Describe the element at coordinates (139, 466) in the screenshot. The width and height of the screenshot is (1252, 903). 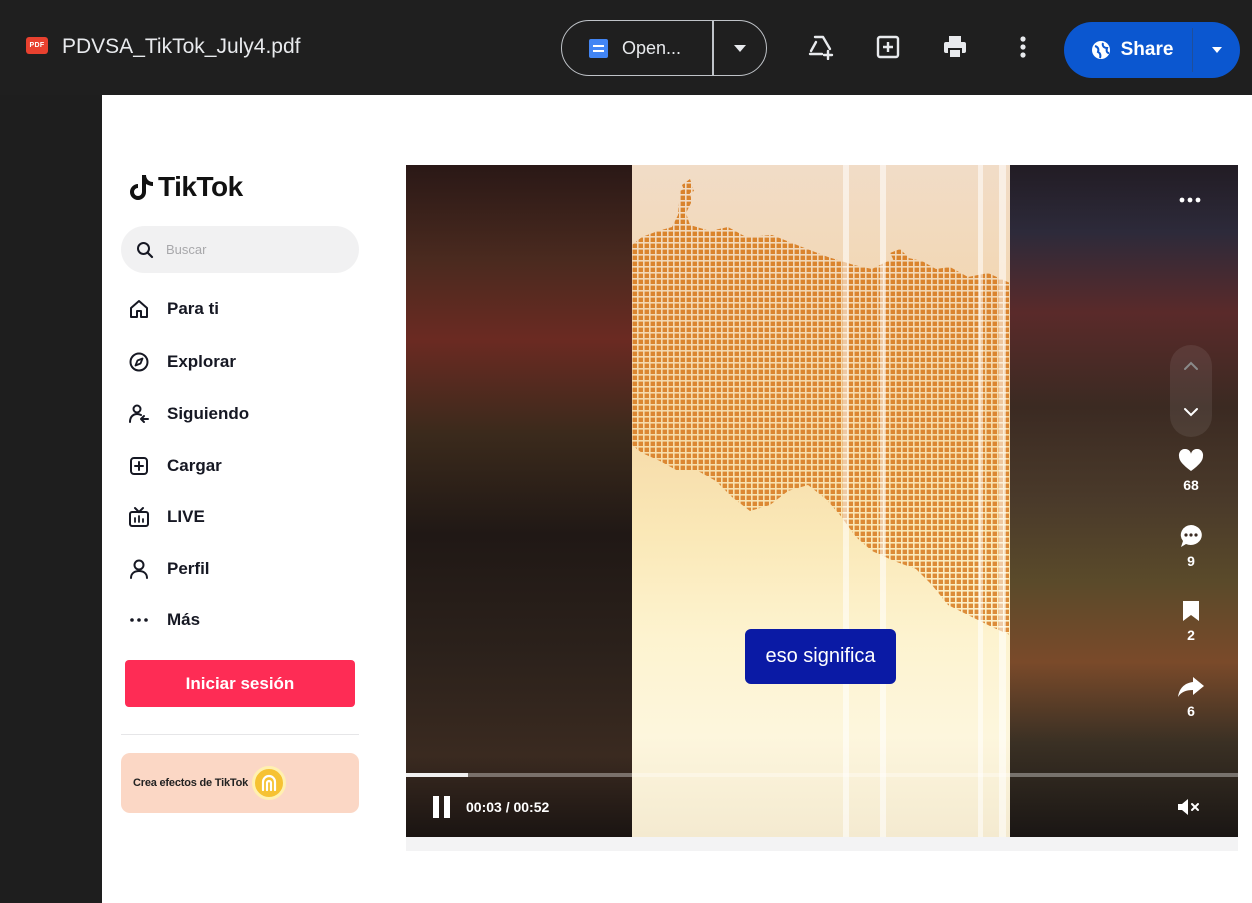
I see `upload-icon` at that location.